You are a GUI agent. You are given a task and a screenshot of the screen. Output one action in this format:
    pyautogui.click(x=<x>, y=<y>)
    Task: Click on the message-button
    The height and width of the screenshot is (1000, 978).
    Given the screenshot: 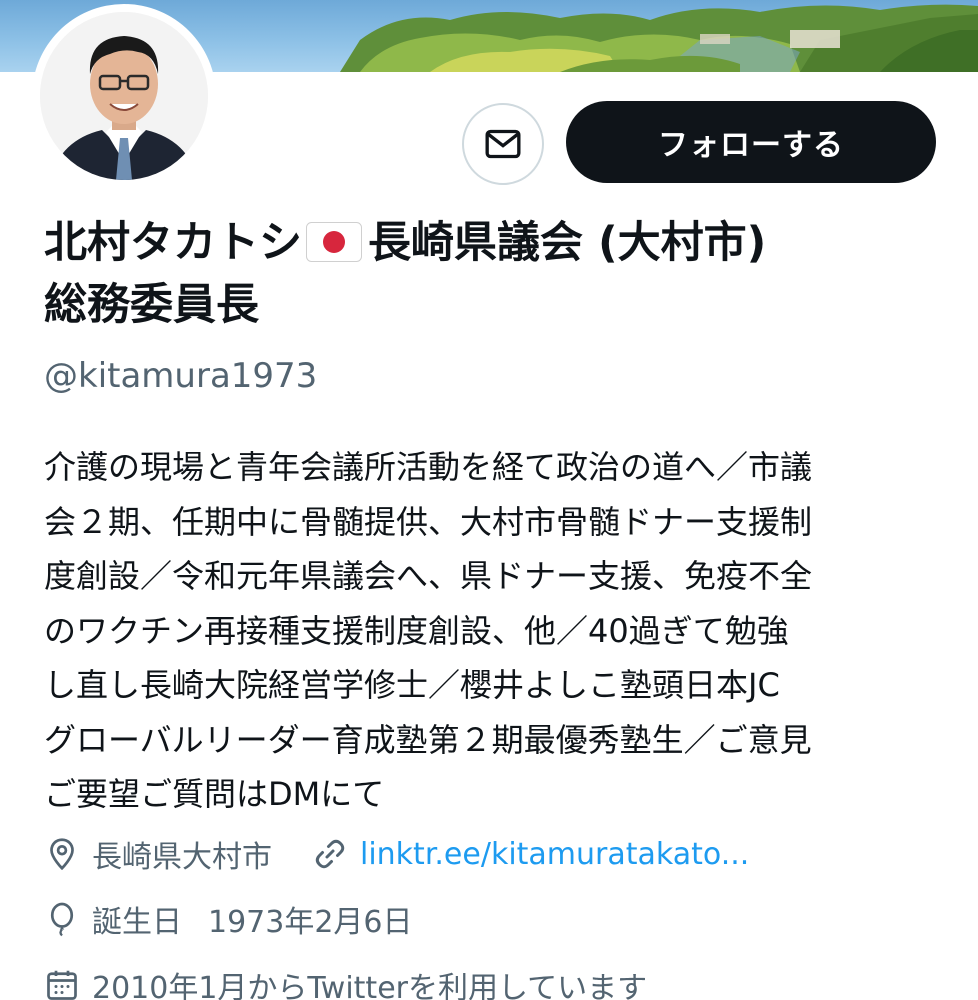 What is the action you would take?
    pyautogui.click(x=503, y=144)
    